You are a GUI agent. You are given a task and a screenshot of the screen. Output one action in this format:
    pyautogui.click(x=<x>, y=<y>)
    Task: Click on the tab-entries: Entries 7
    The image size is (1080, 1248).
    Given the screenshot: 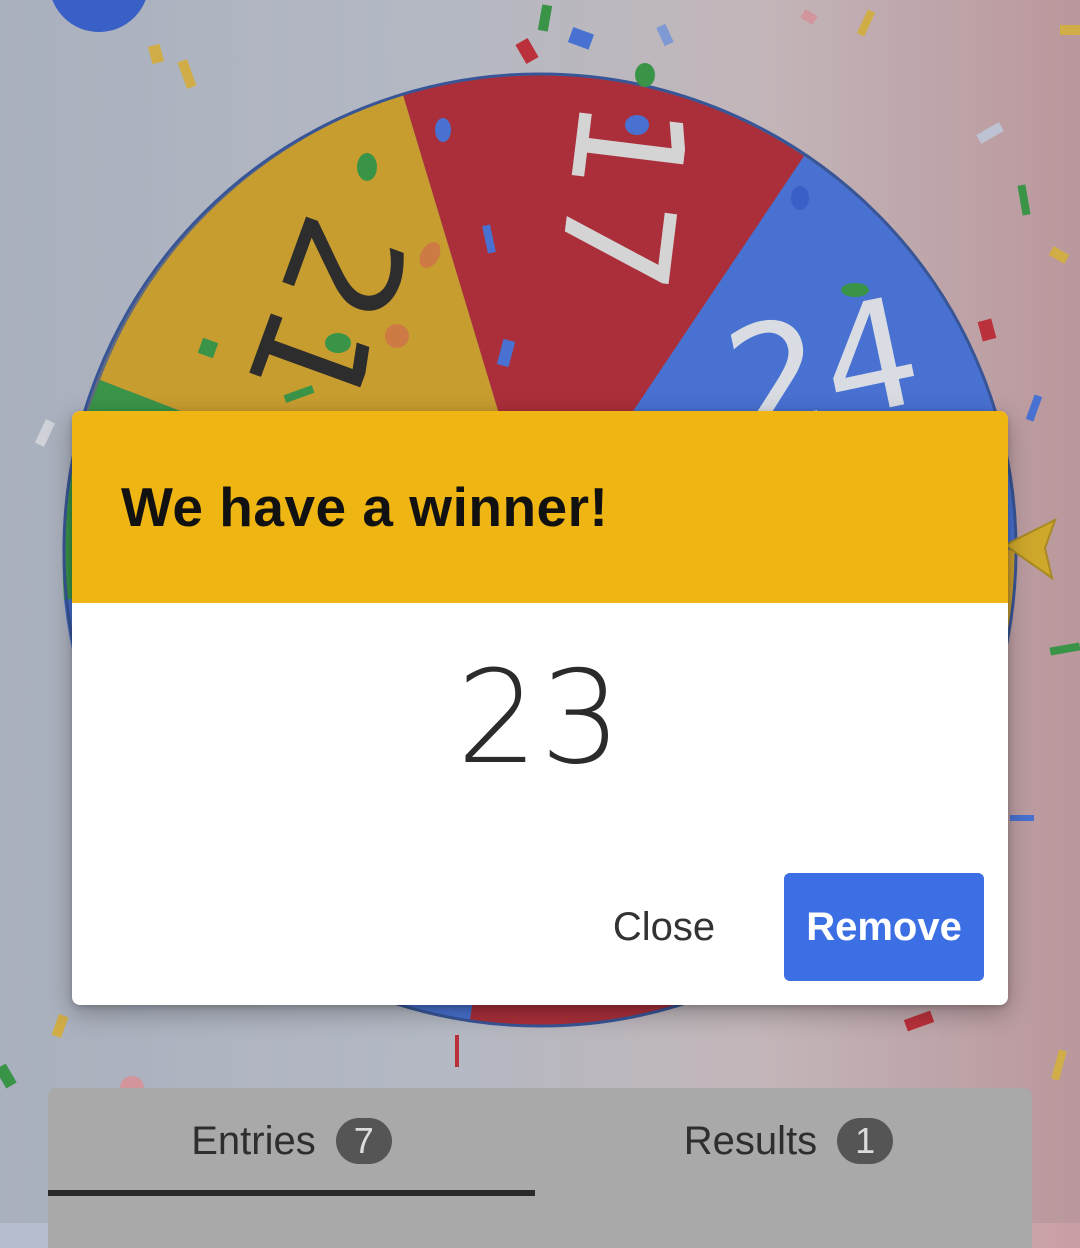 What is the action you would take?
    pyautogui.click(x=291, y=1141)
    